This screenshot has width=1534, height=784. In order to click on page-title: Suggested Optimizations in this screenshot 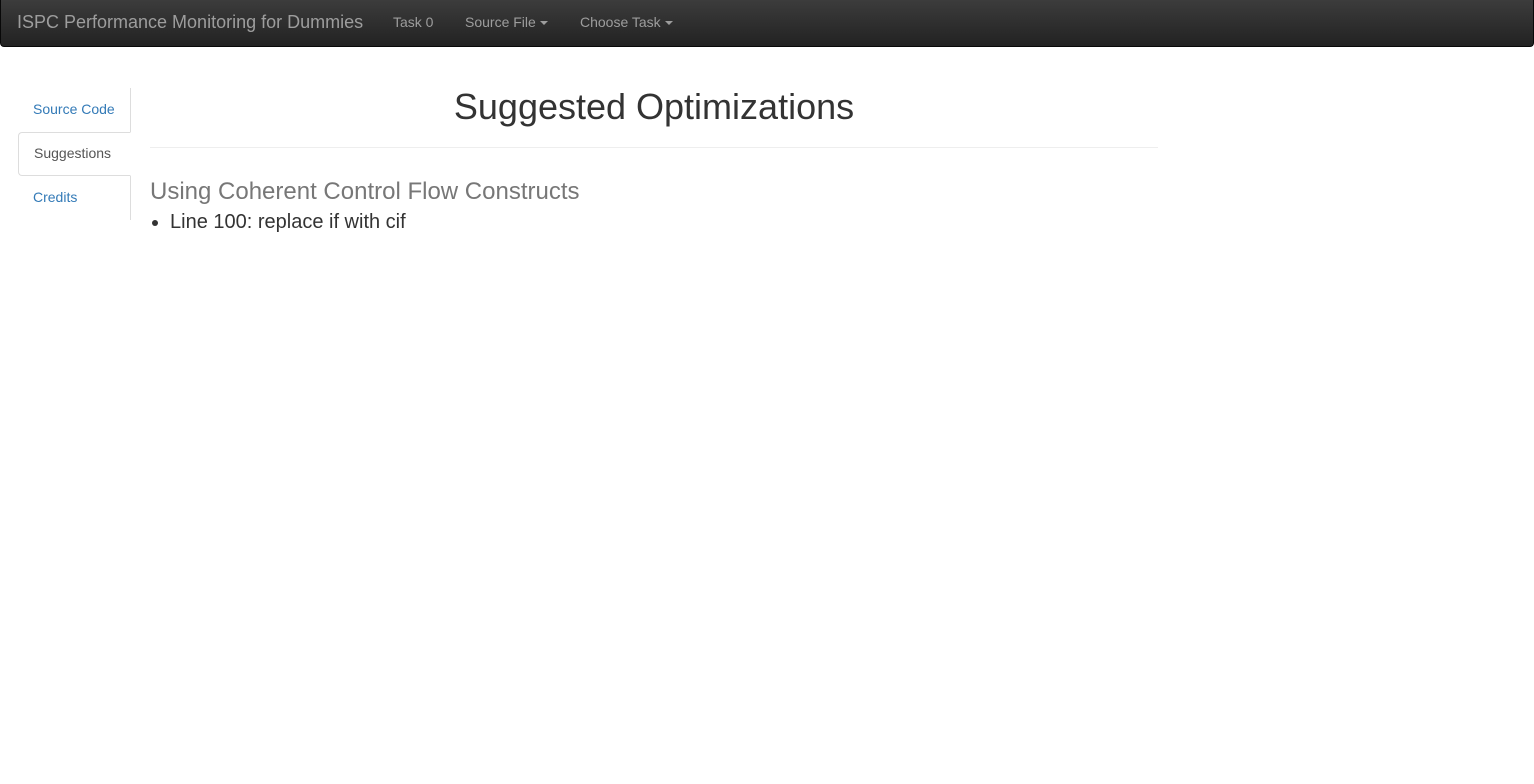, I will do `click(654, 106)`.